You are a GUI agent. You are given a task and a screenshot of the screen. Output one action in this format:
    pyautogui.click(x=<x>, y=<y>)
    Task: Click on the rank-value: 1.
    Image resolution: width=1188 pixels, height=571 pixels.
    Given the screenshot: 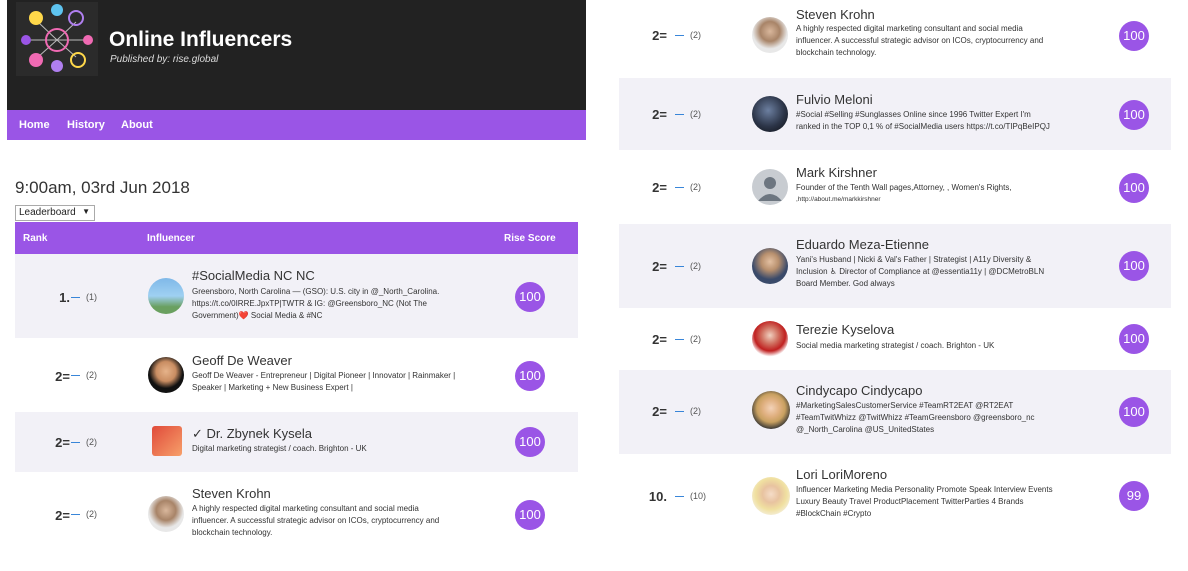 What is the action you would take?
    pyautogui.click(x=64, y=297)
    